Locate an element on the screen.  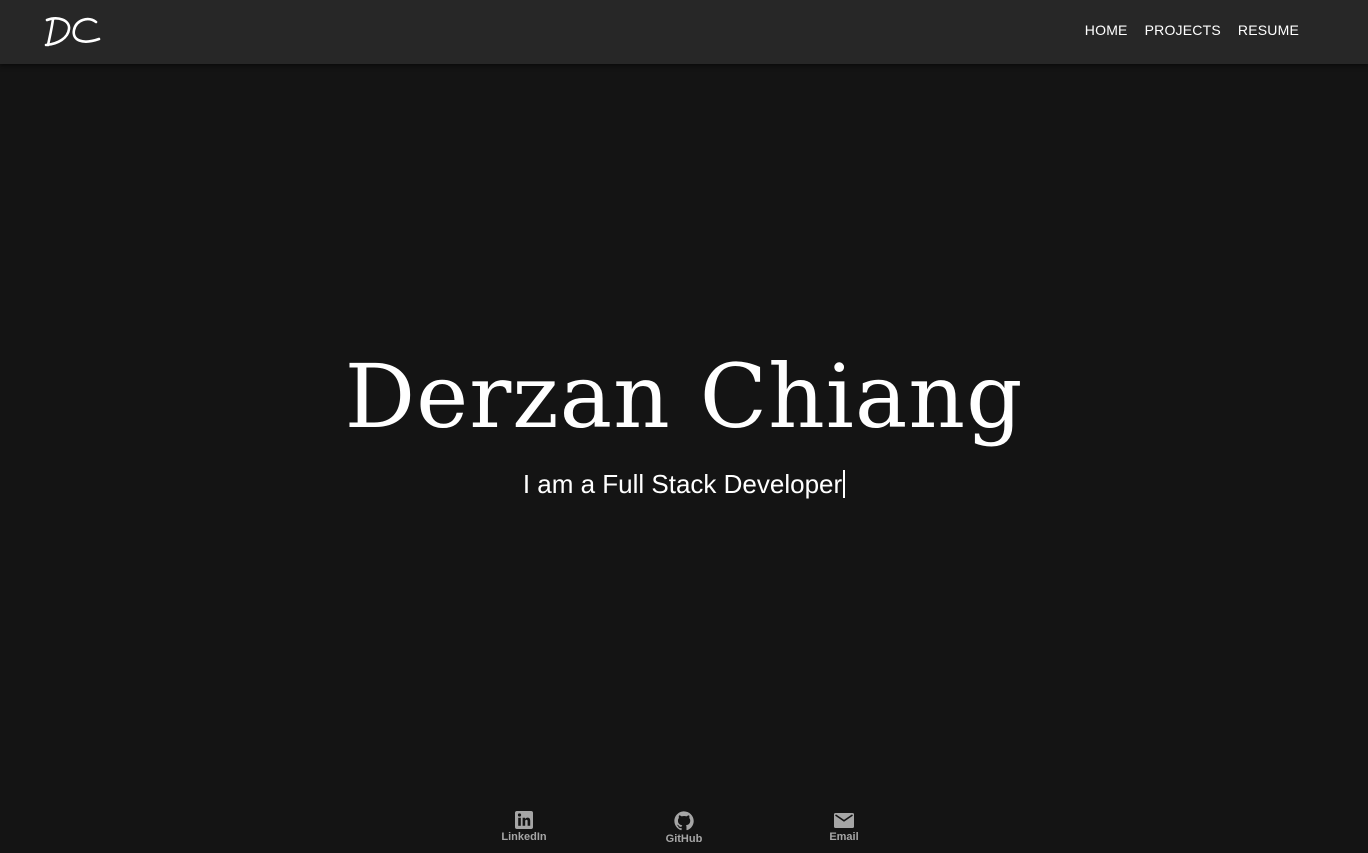
github-link: GitHub is located at coordinates (684, 826).